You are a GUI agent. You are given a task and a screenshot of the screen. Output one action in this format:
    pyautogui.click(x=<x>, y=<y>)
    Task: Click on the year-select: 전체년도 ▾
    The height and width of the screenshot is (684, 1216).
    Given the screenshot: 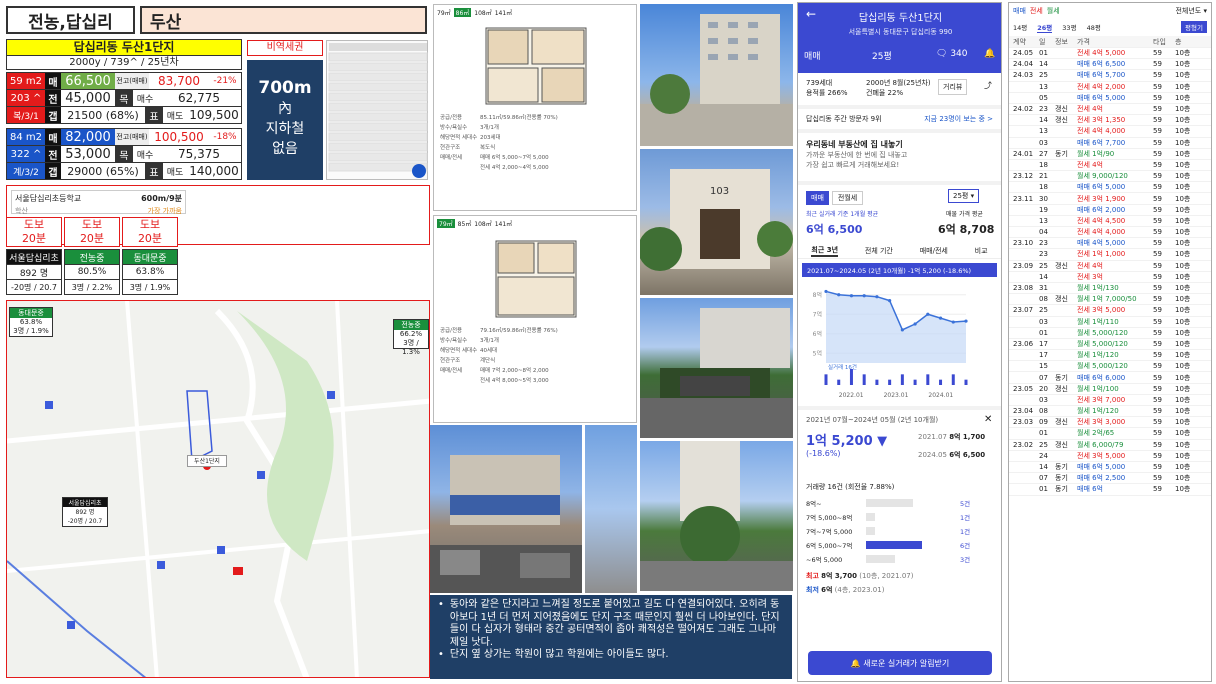 What is the action you would take?
    pyautogui.click(x=1191, y=10)
    